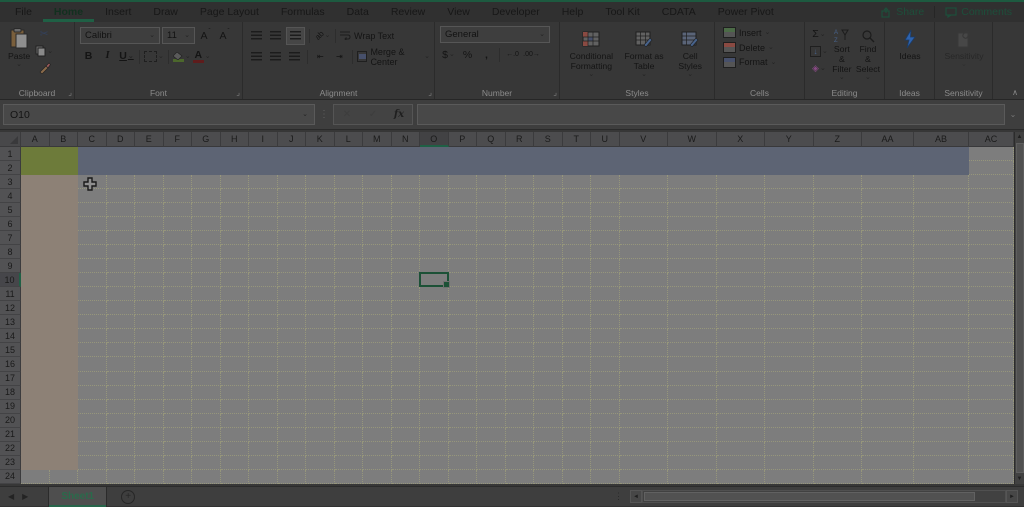 Image resolution: width=1024 pixels, height=507 pixels. What do you see at coordinates (789, 280) in the screenshot?
I see `grid-cell-Y10` at bounding box center [789, 280].